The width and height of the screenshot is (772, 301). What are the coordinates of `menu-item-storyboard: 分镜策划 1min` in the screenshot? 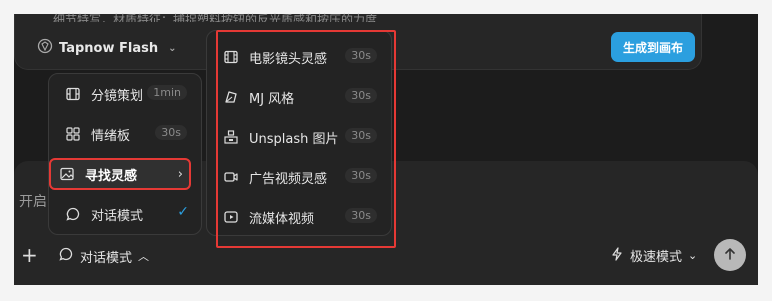 It's located at (126, 94).